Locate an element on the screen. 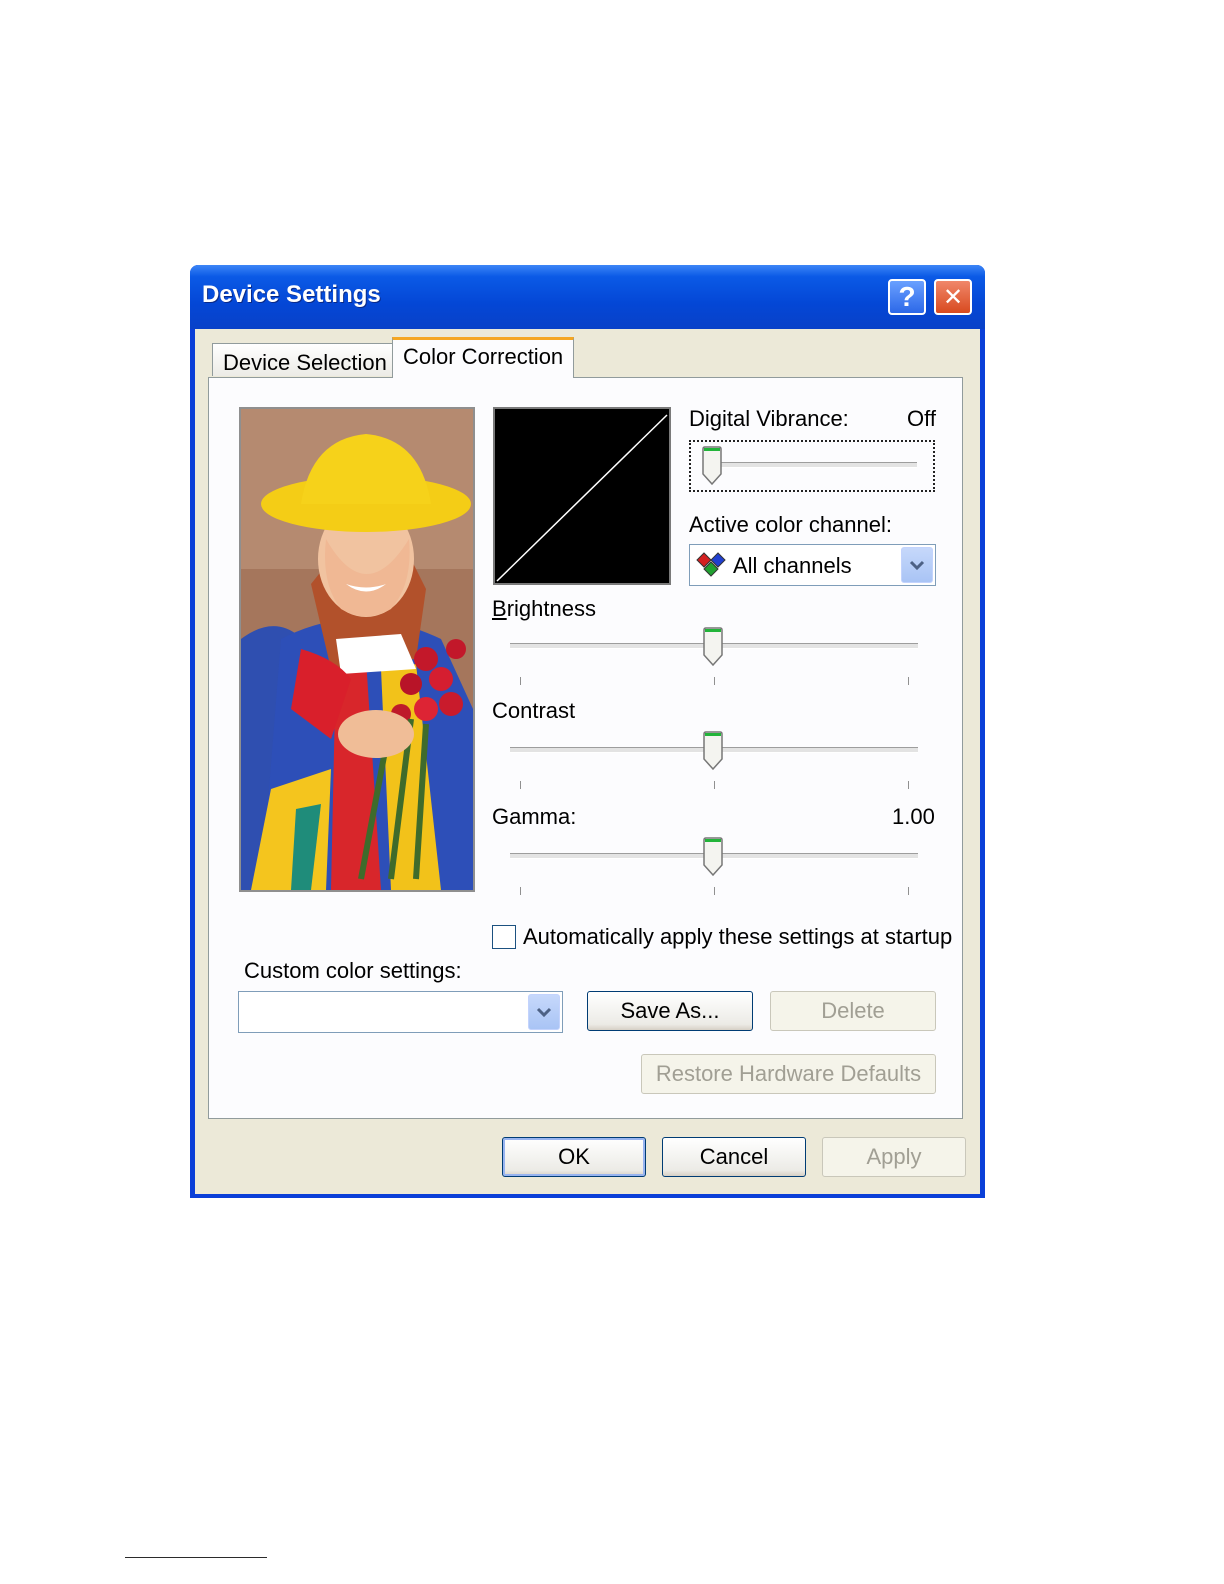 This screenshot has width=1224, height=1584. sample-photo is located at coordinates (357, 649).